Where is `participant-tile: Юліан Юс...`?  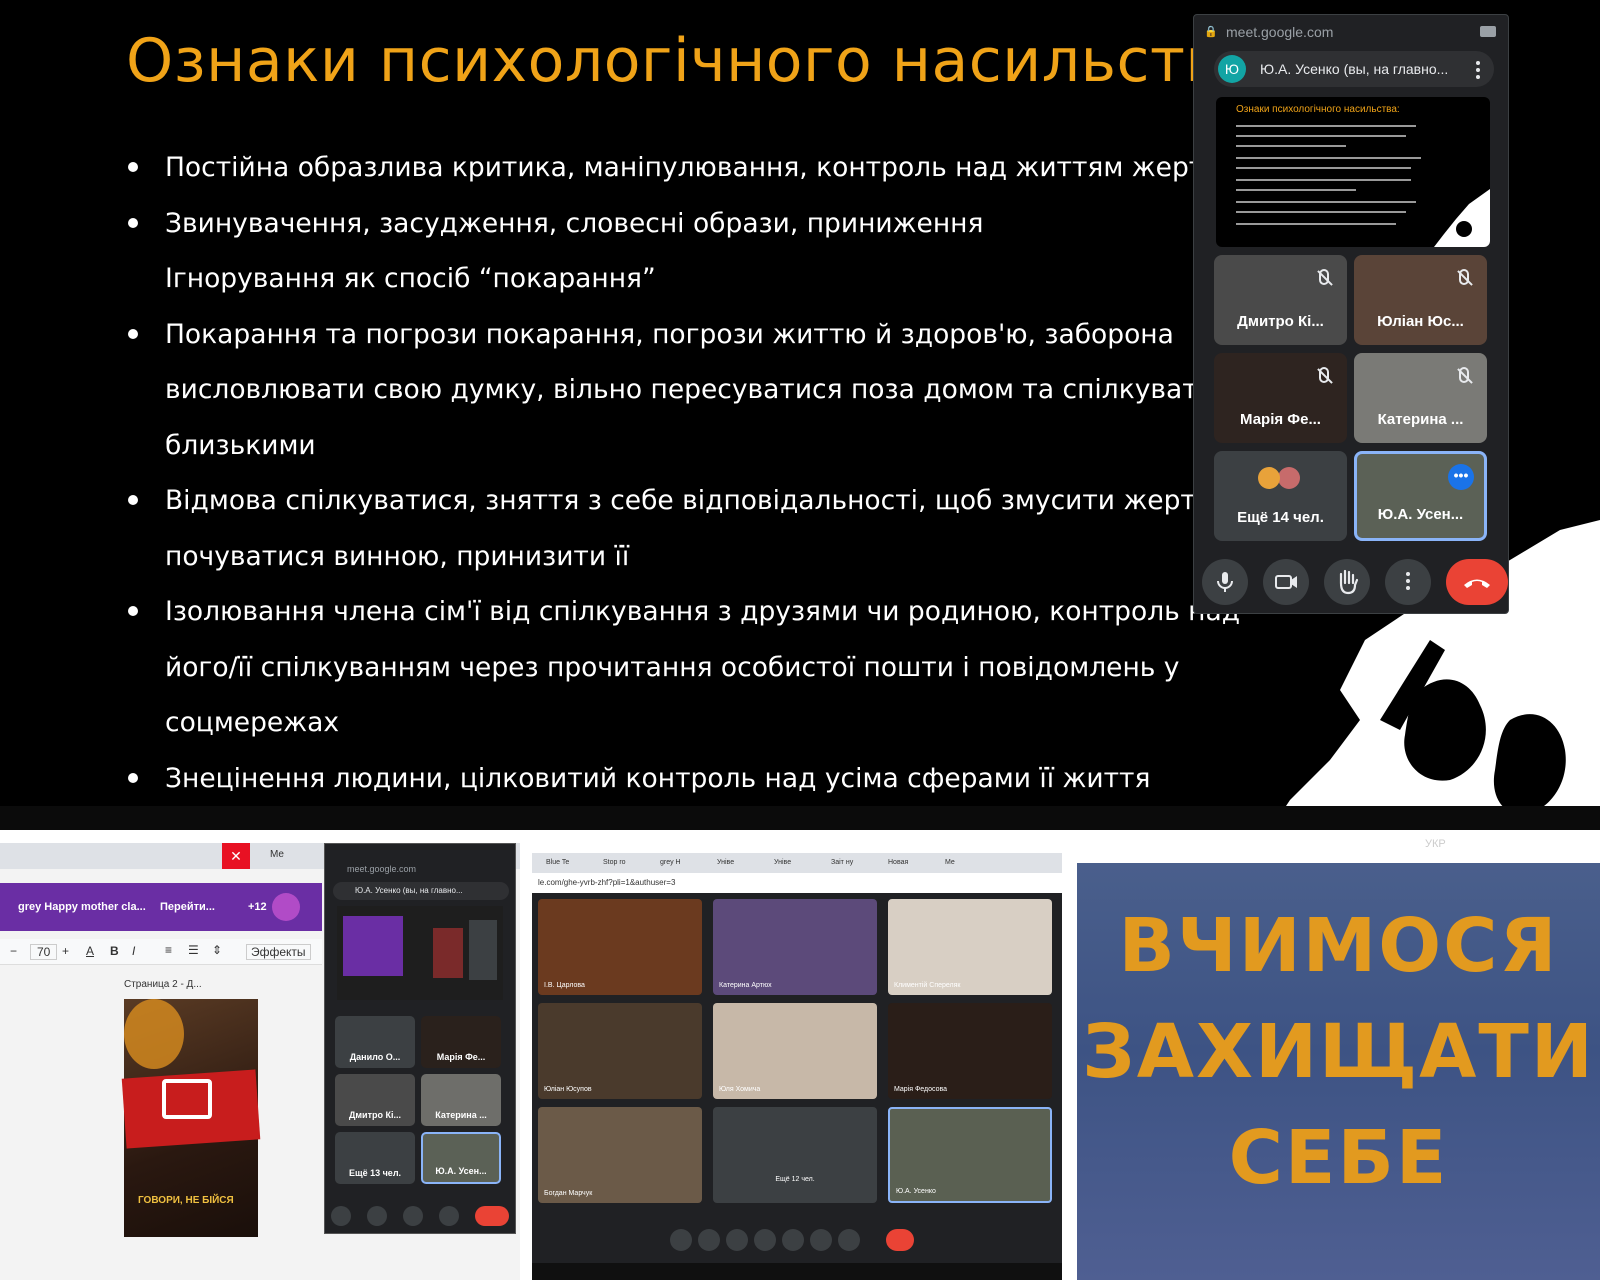 participant-tile: Юліан Юс... is located at coordinates (1420, 300).